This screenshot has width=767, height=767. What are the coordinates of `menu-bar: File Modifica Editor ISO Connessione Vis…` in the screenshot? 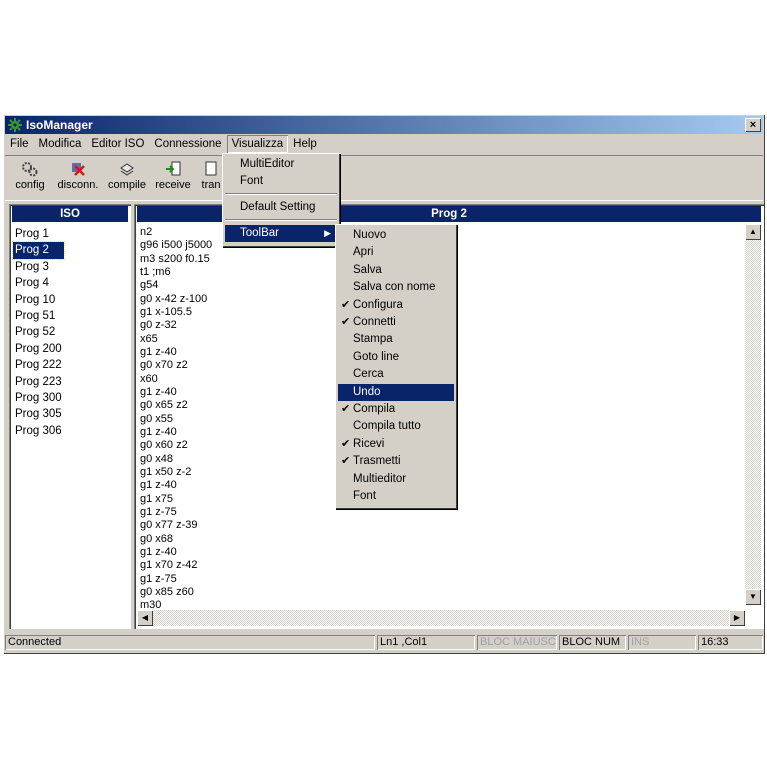 It's located at (384, 144).